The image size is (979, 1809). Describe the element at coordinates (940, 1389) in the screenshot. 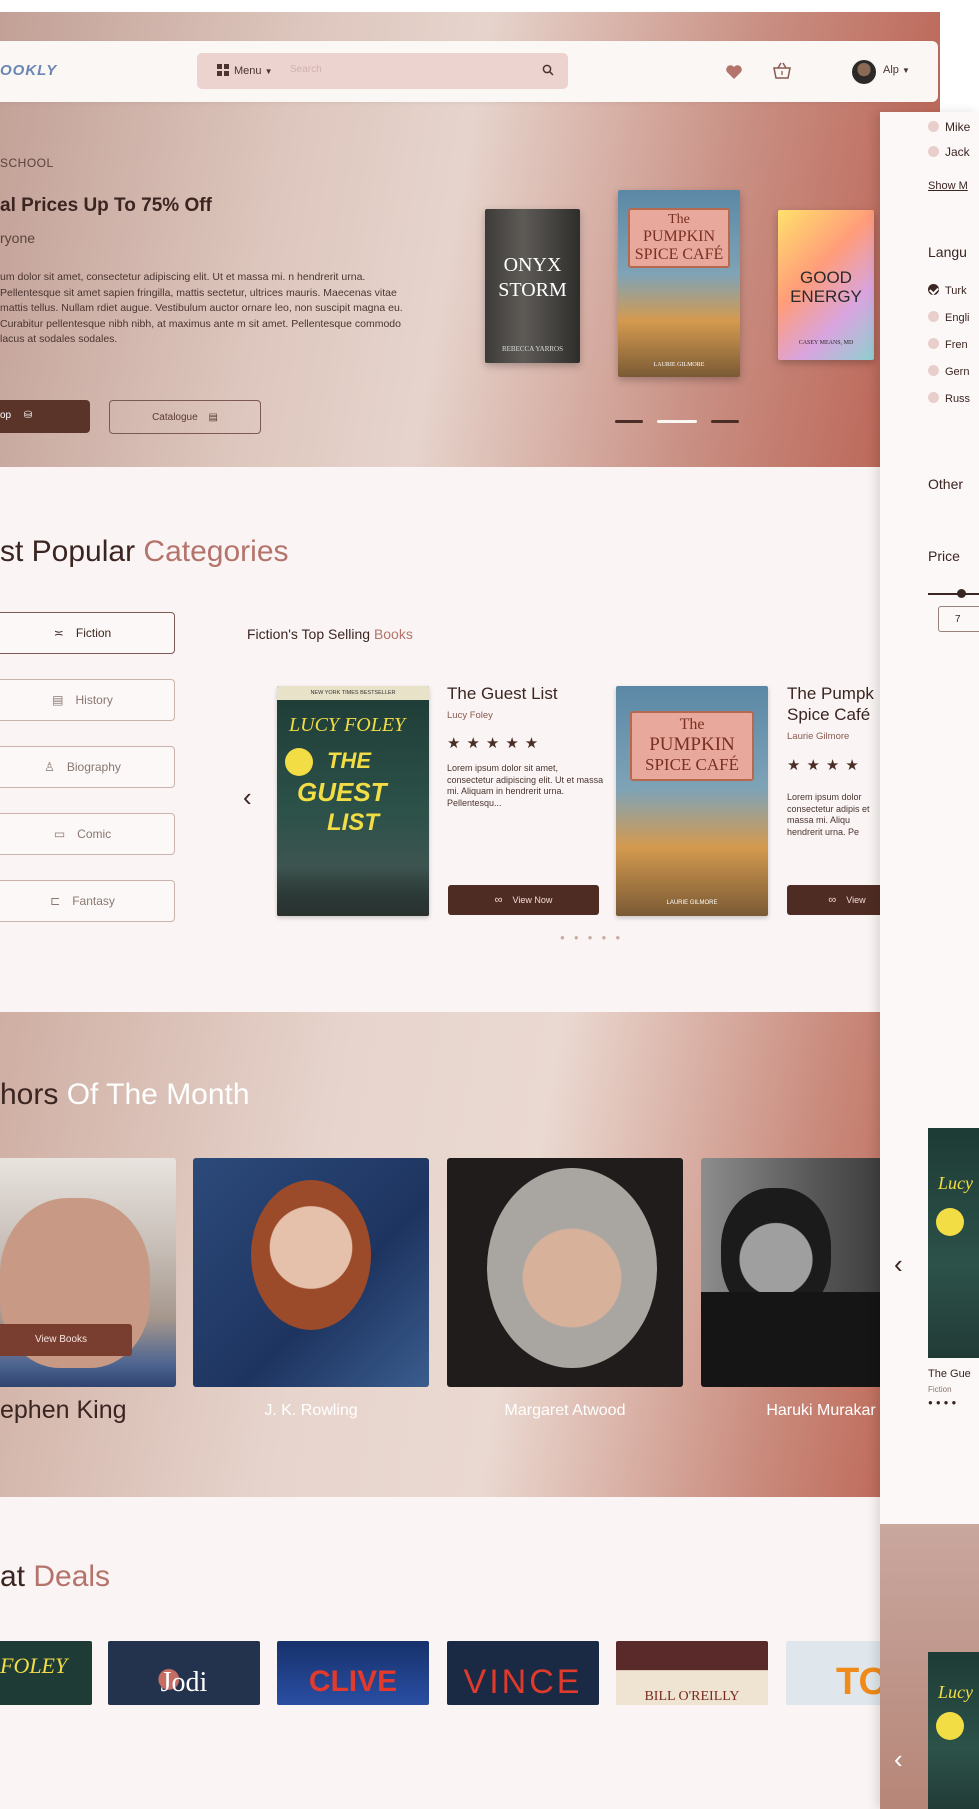

I see `result-book-genre: Fiction` at that location.